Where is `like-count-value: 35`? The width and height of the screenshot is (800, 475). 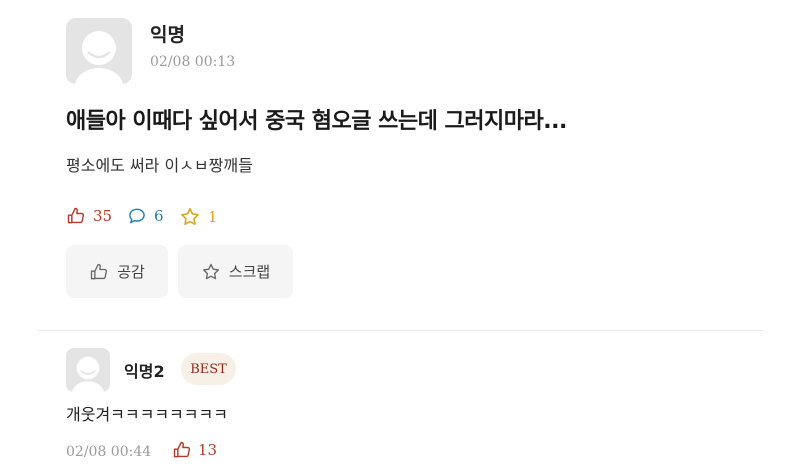 like-count-value: 35 is located at coordinates (103, 216).